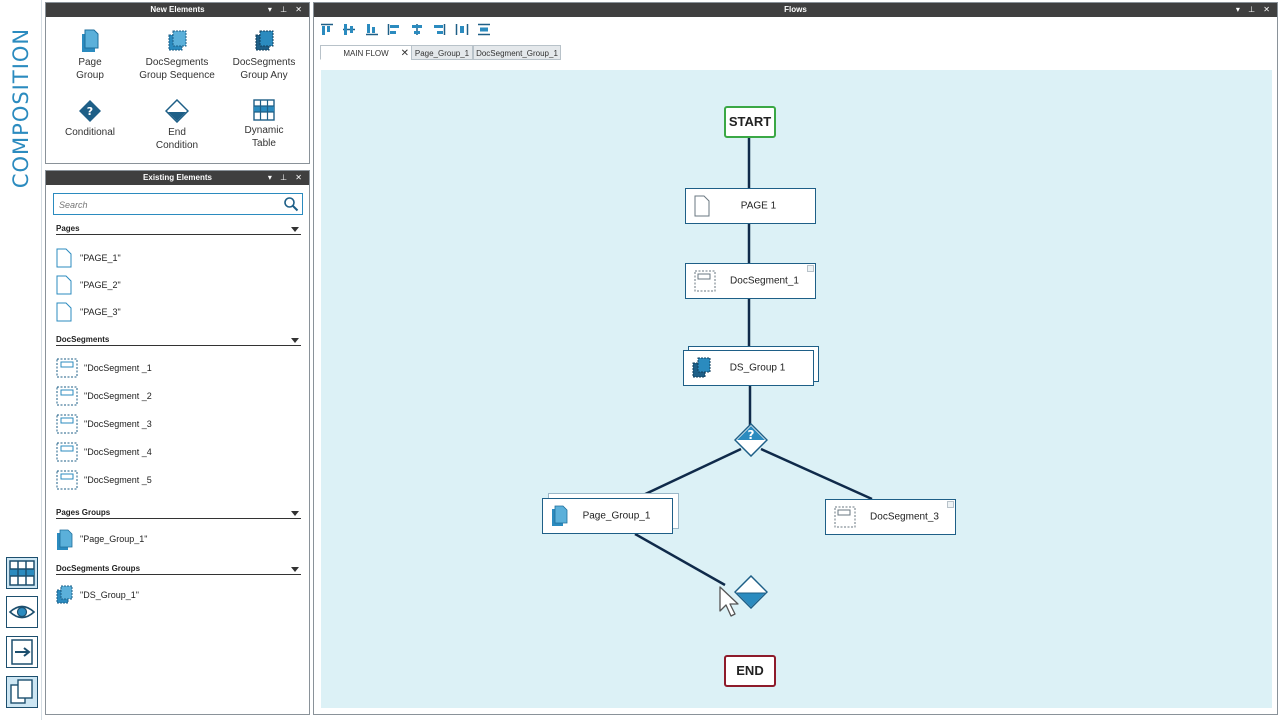  What do you see at coordinates (114, 539) in the screenshot?
I see `list-item-label: "Page_Group_1"` at bounding box center [114, 539].